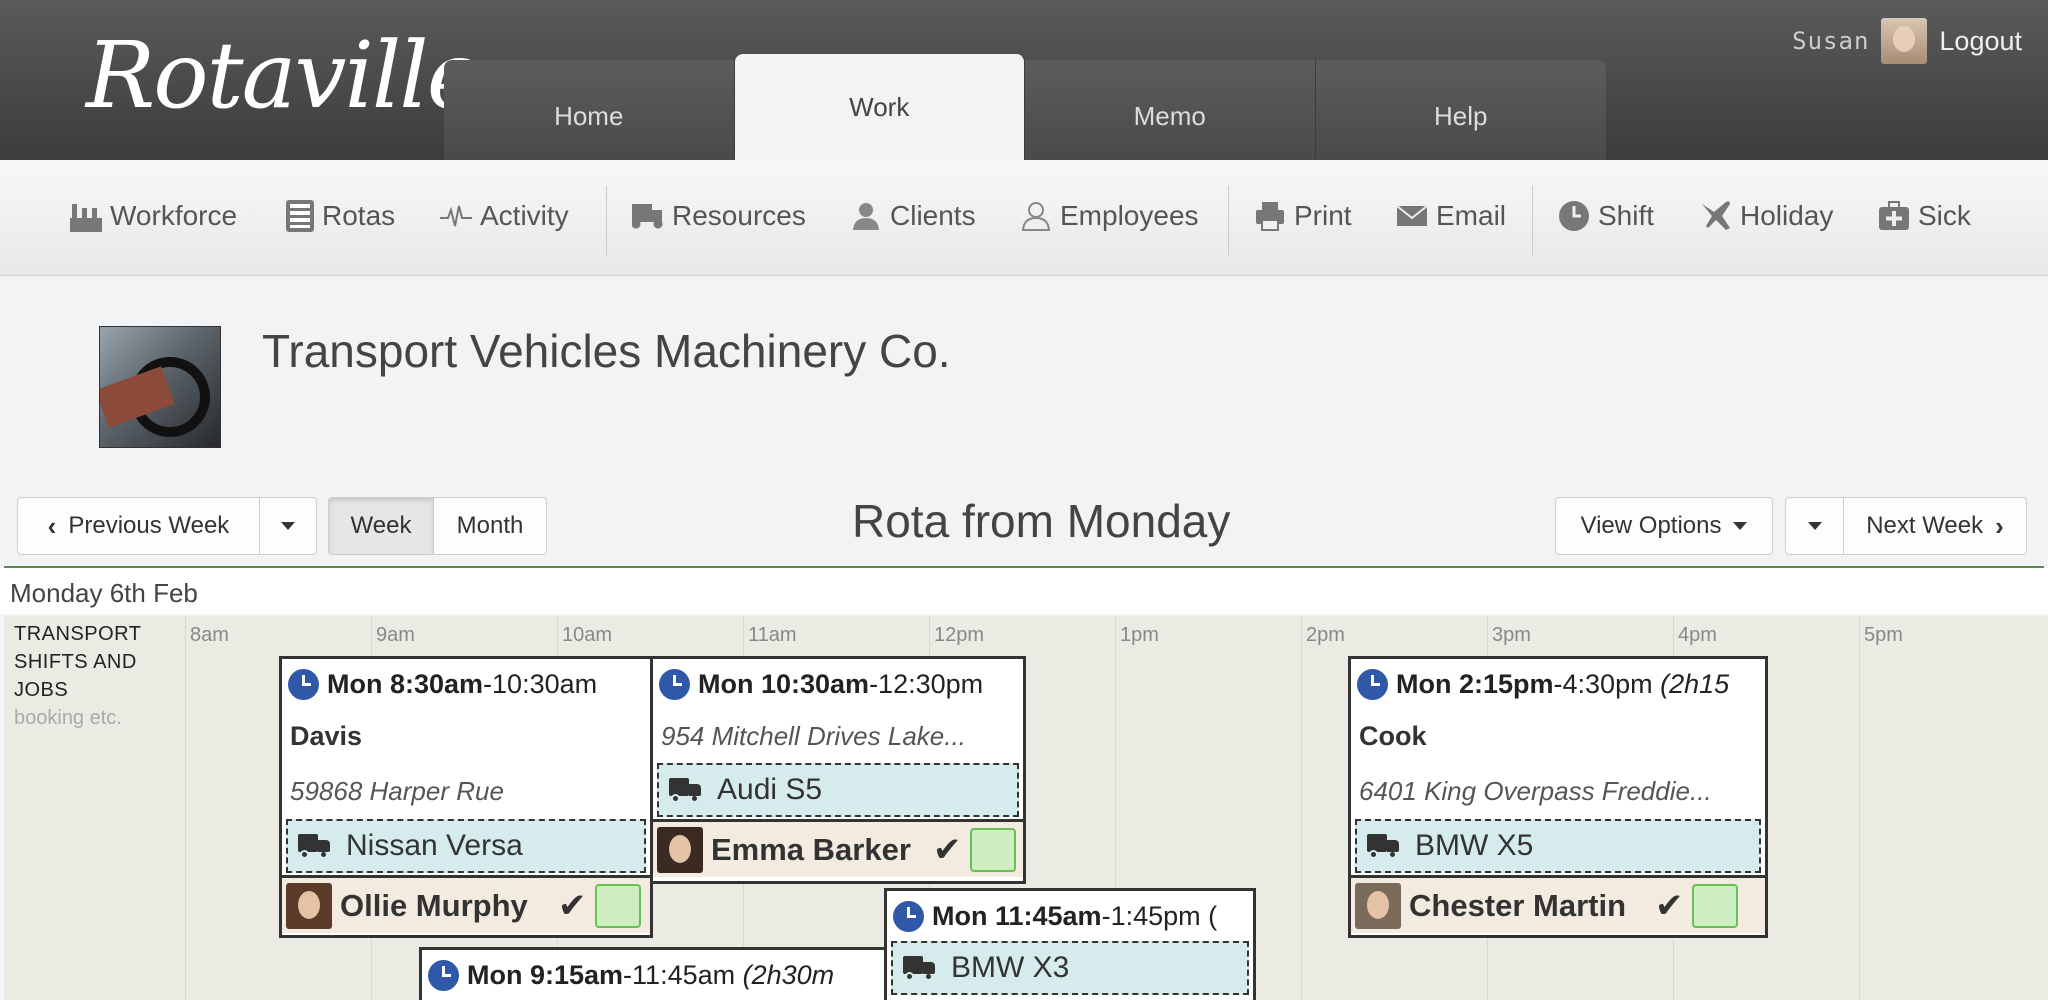  Describe the element at coordinates (1904, 41) in the screenshot. I see `user-avatar` at that location.